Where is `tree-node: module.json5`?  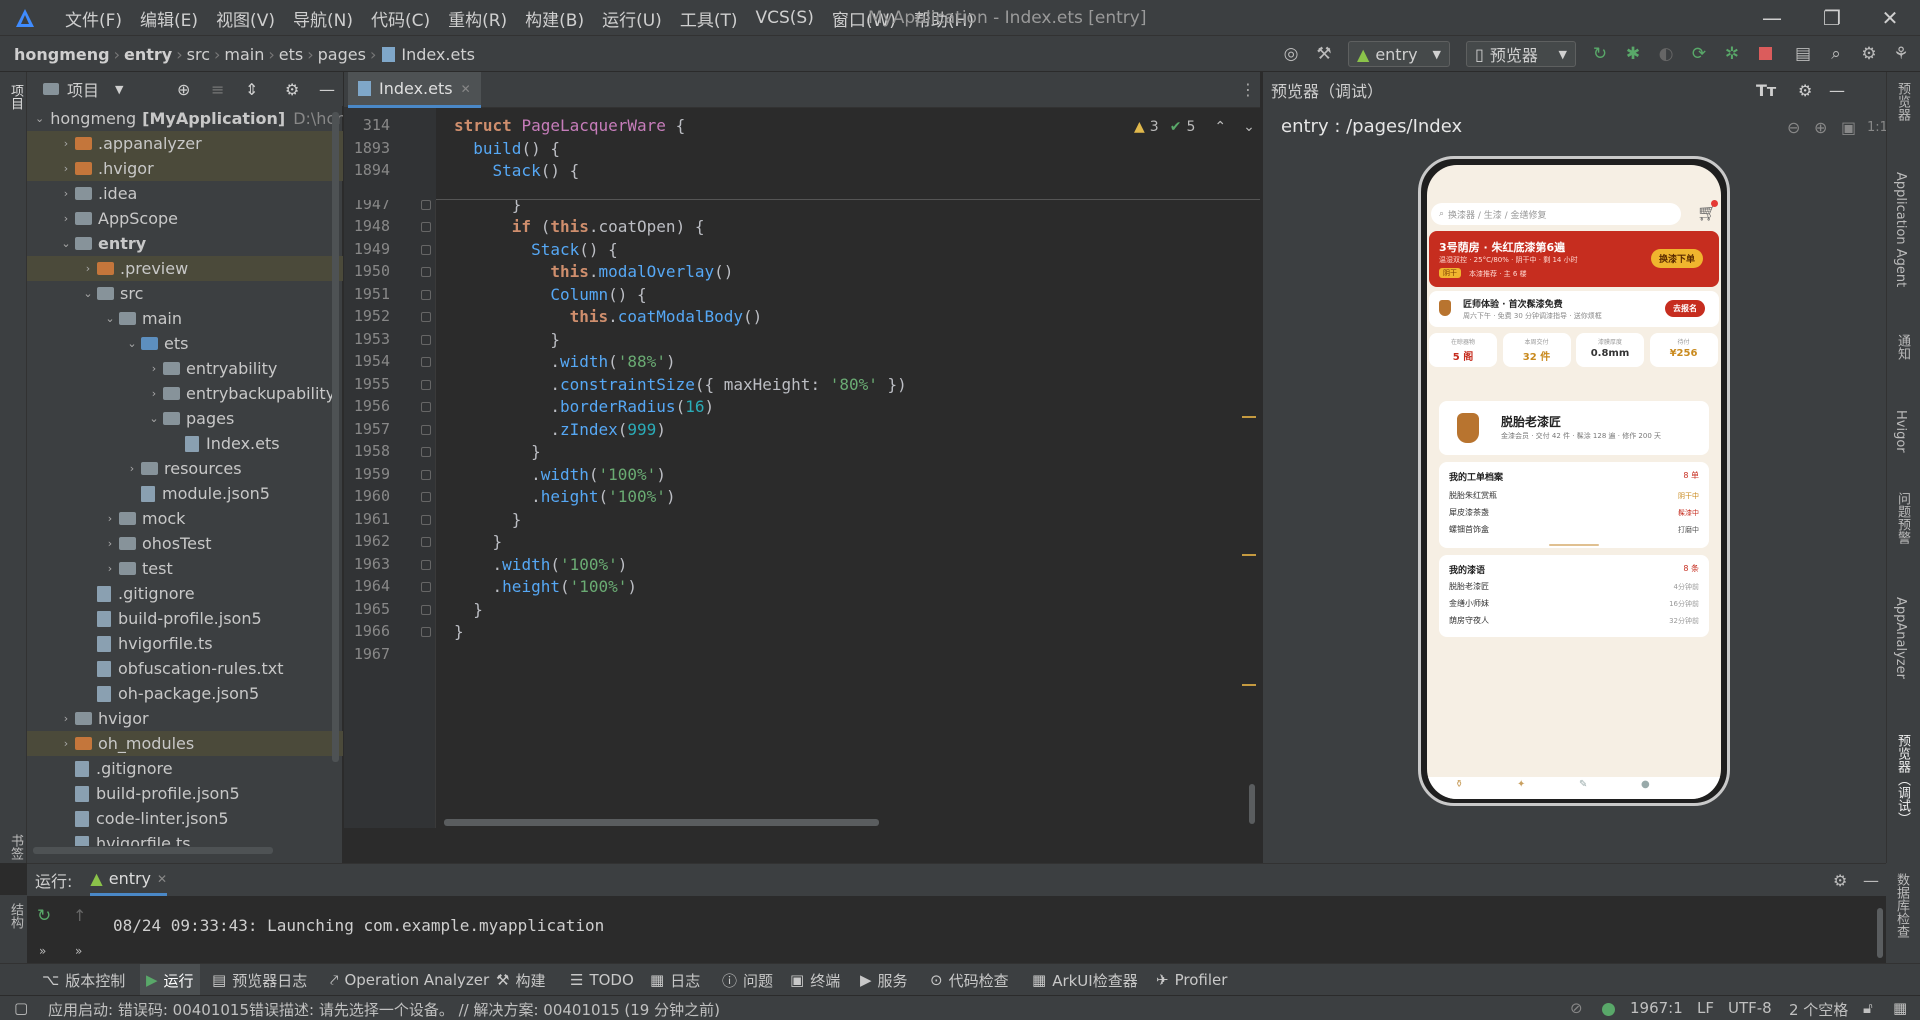
tree-node: module.json5 is located at coordinates (185, 493).